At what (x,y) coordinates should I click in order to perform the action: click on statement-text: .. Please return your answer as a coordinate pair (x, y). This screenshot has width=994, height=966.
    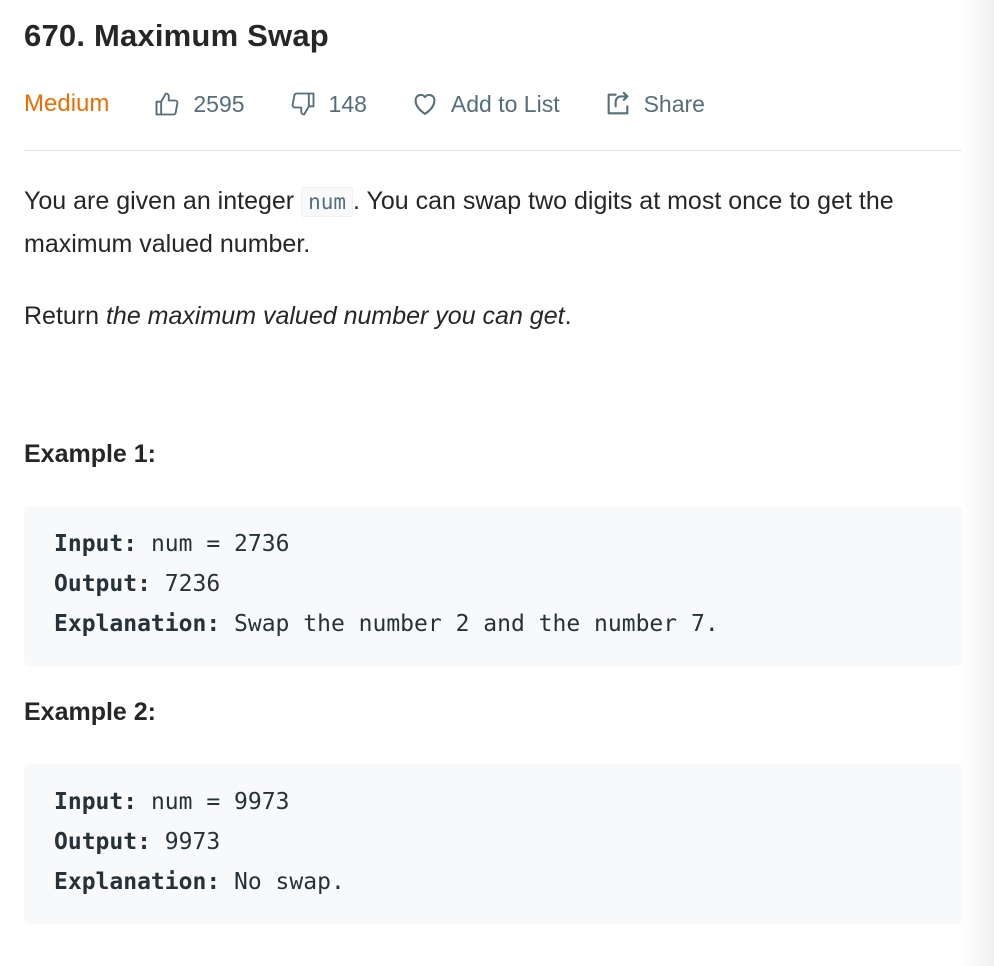
    Looking at the image, I should click on (568, 316).